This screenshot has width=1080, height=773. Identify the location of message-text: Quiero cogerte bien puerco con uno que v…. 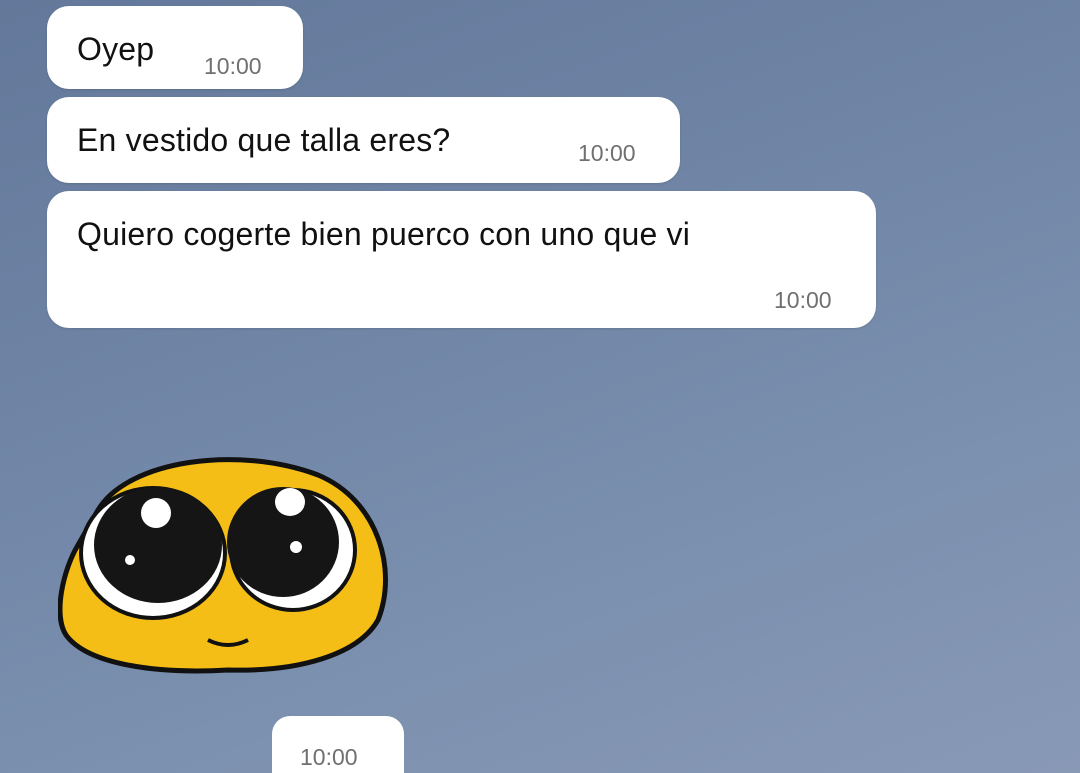
(384, 234).